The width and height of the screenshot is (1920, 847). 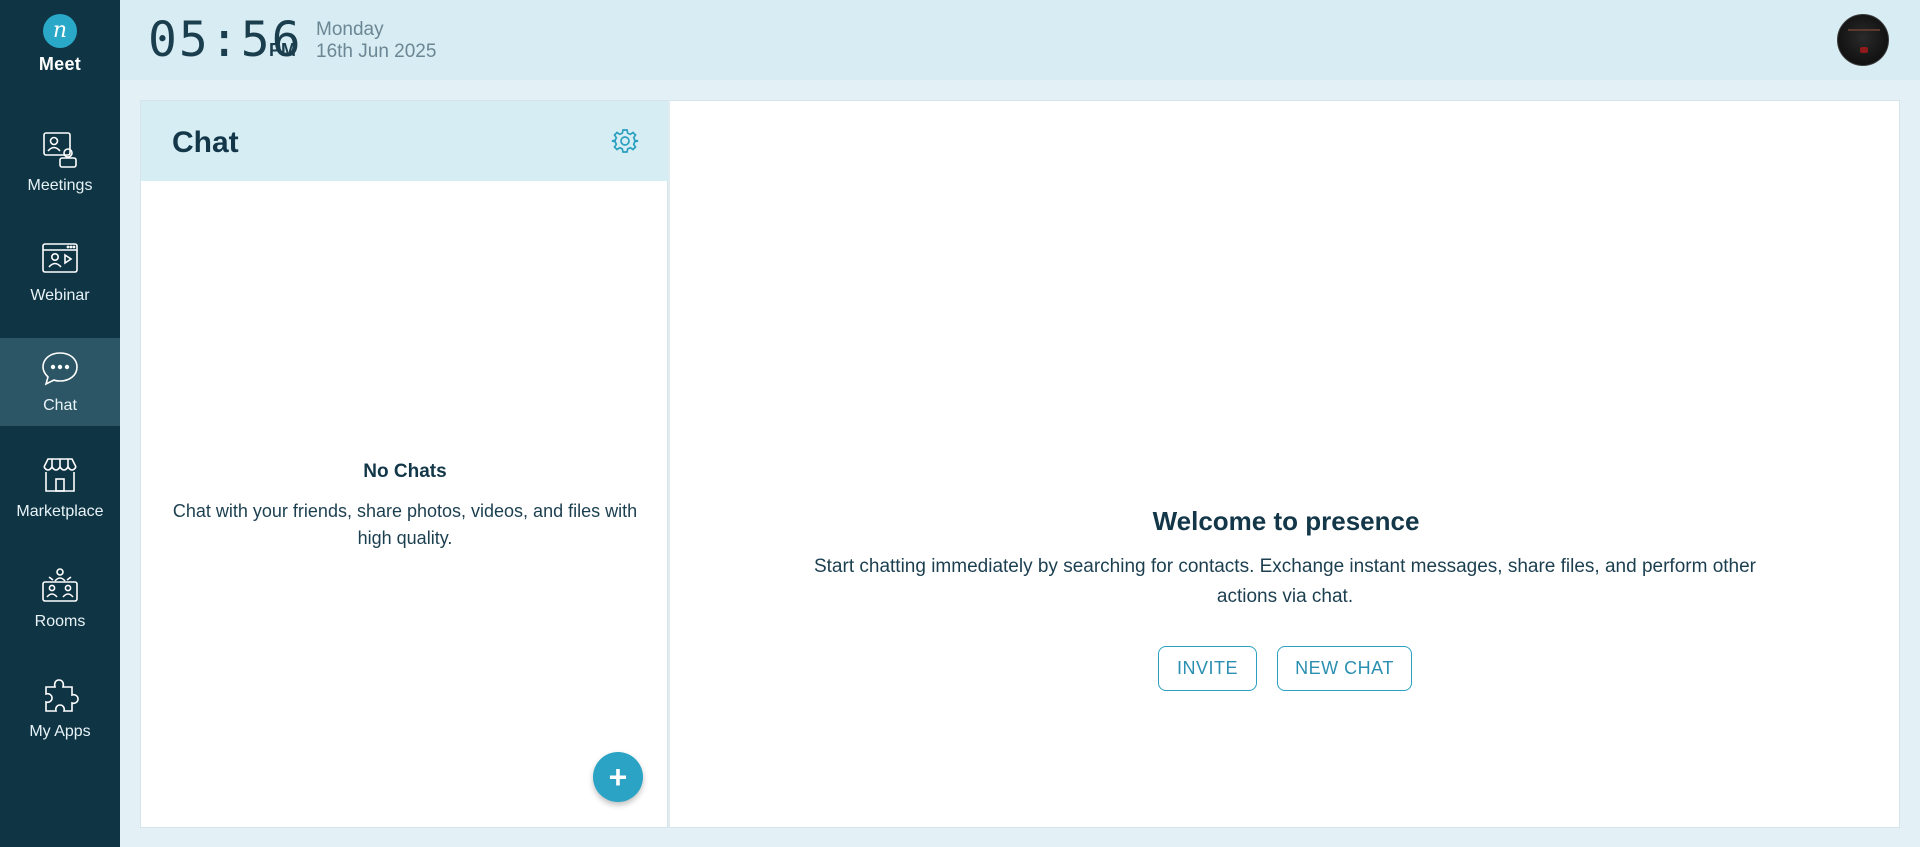 I want to click on puzzle-icon, so click(x=62, y=695).